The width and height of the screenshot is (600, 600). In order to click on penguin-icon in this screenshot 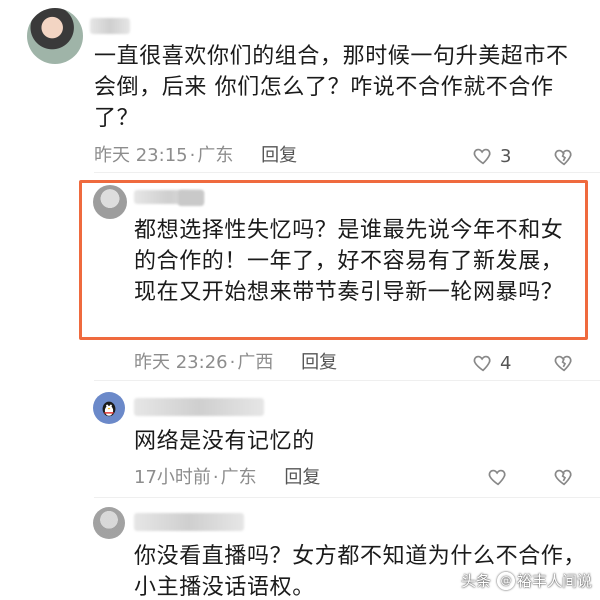, I will do `click(109, 409)`.